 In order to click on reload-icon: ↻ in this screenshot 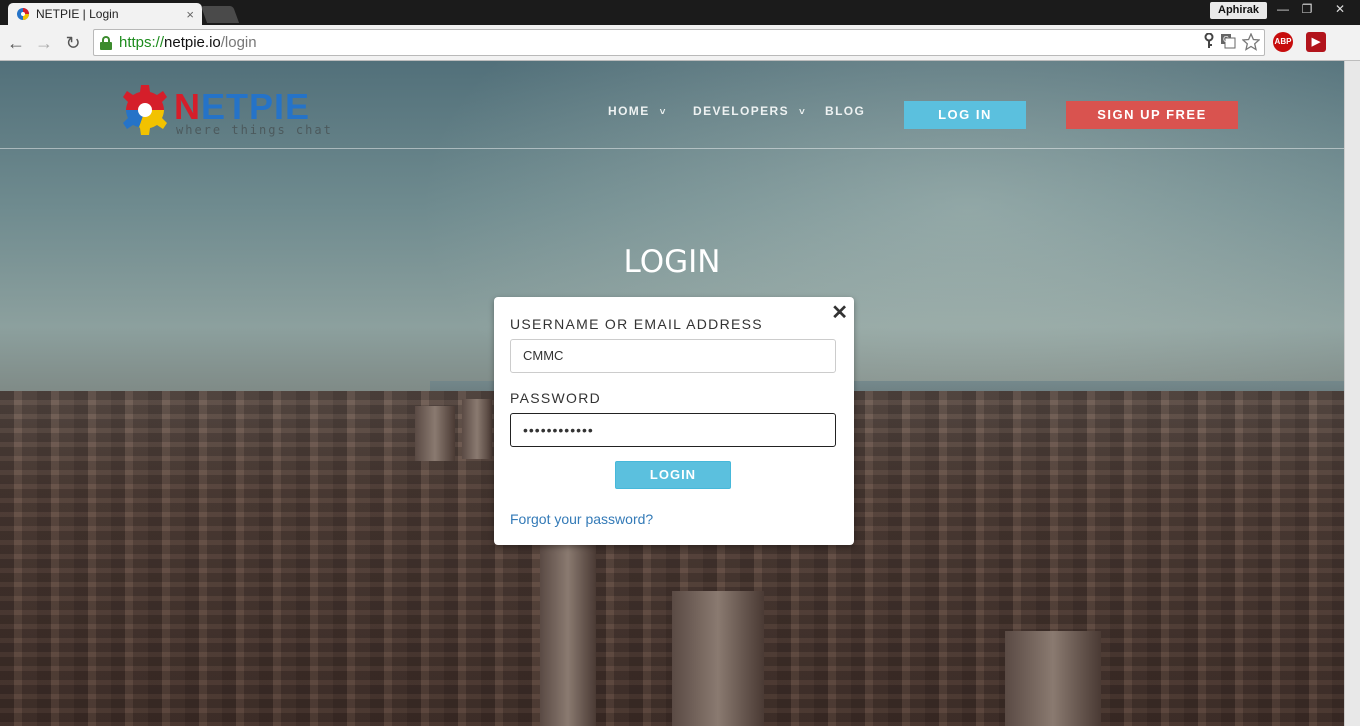, I will do `click(73, 43)`.